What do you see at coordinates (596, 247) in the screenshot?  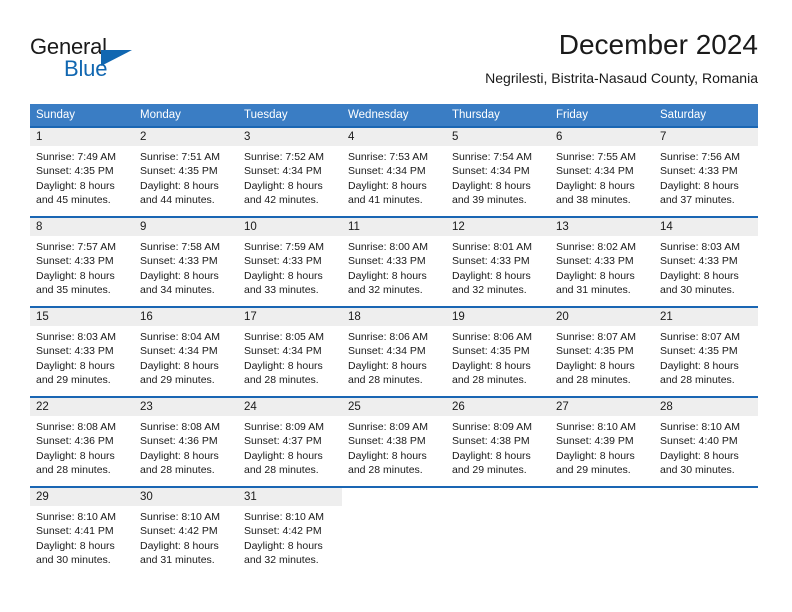 I see `day-detail-line: Sunrise: 8:02 AM` at bounding box center [596, 247].